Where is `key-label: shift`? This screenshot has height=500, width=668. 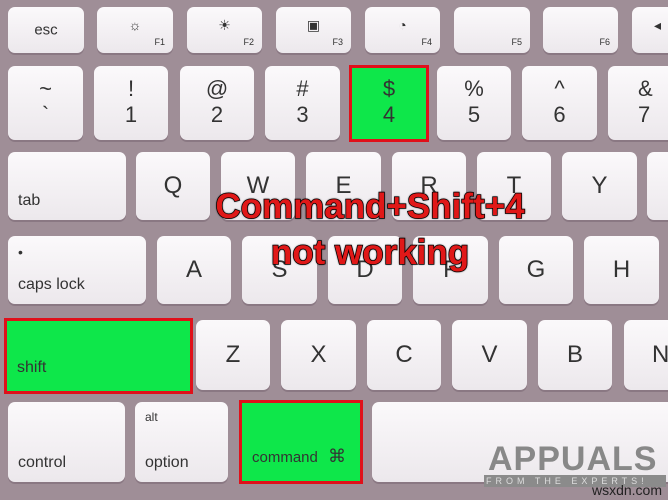
key-label: shift is located at coordinates (32, 367).